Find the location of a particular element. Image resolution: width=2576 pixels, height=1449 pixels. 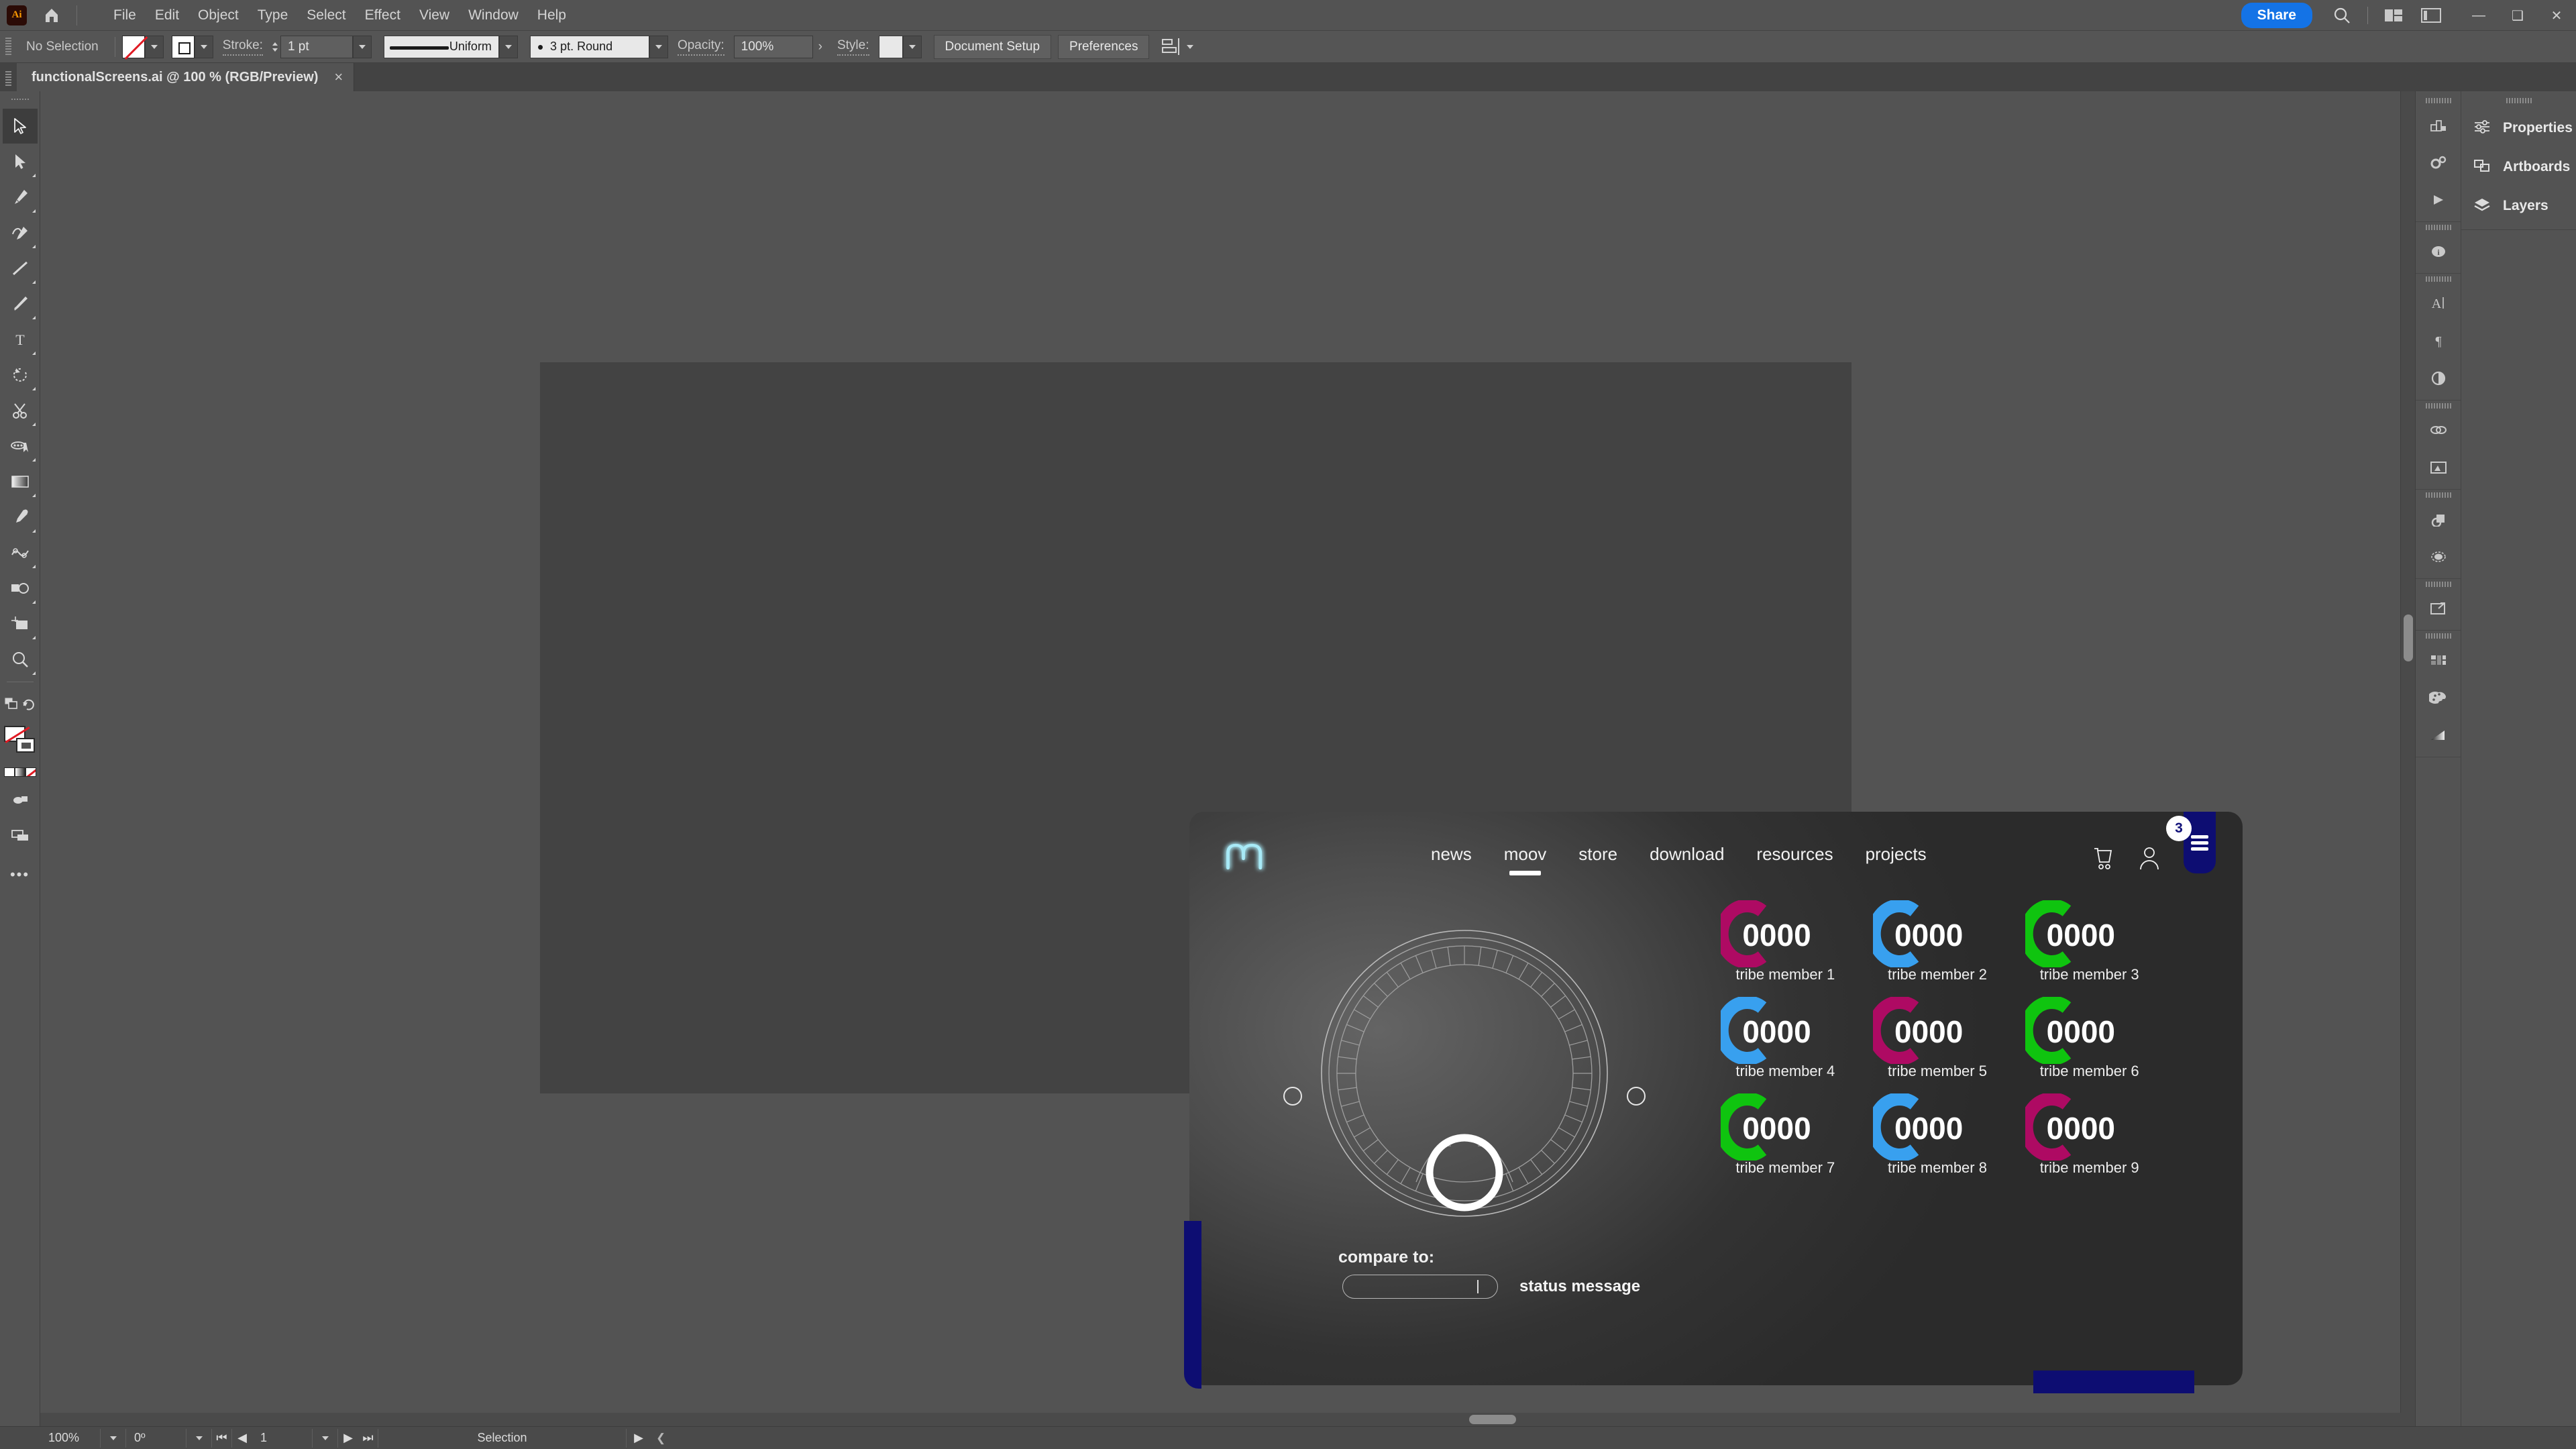

menu-select: Select is located at coordinates (326, 15).